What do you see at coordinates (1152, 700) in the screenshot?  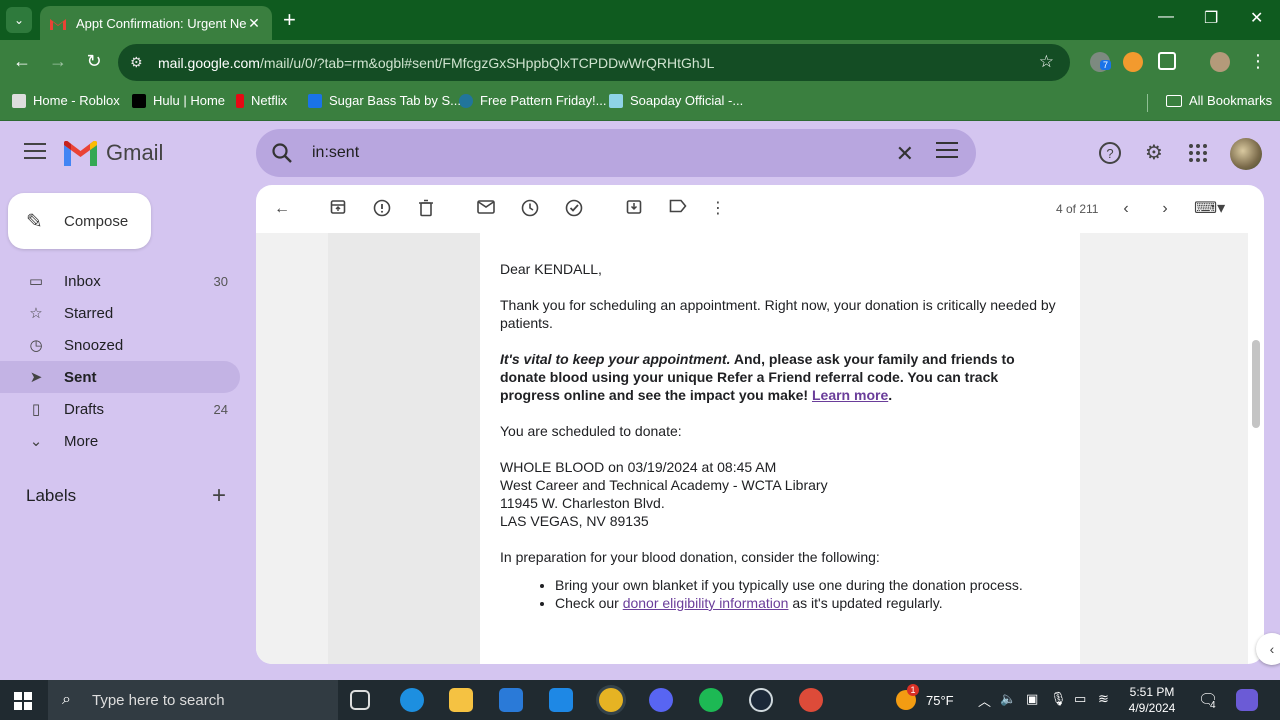 I see `taskbar-clock: 5:51 PM 4/9/2024` at bounding box center [1152, 700].